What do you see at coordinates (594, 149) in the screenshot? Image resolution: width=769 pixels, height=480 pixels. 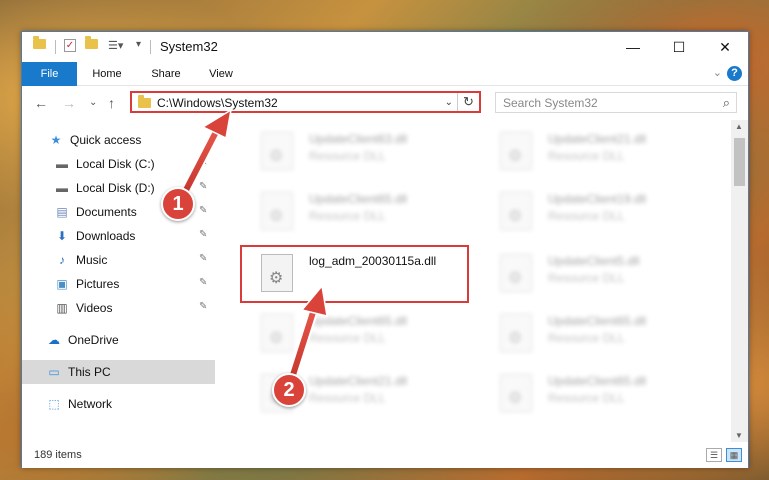 I see `list-item: UpdateClient21.dll Resource DLL` at bounding box center [594, 149].